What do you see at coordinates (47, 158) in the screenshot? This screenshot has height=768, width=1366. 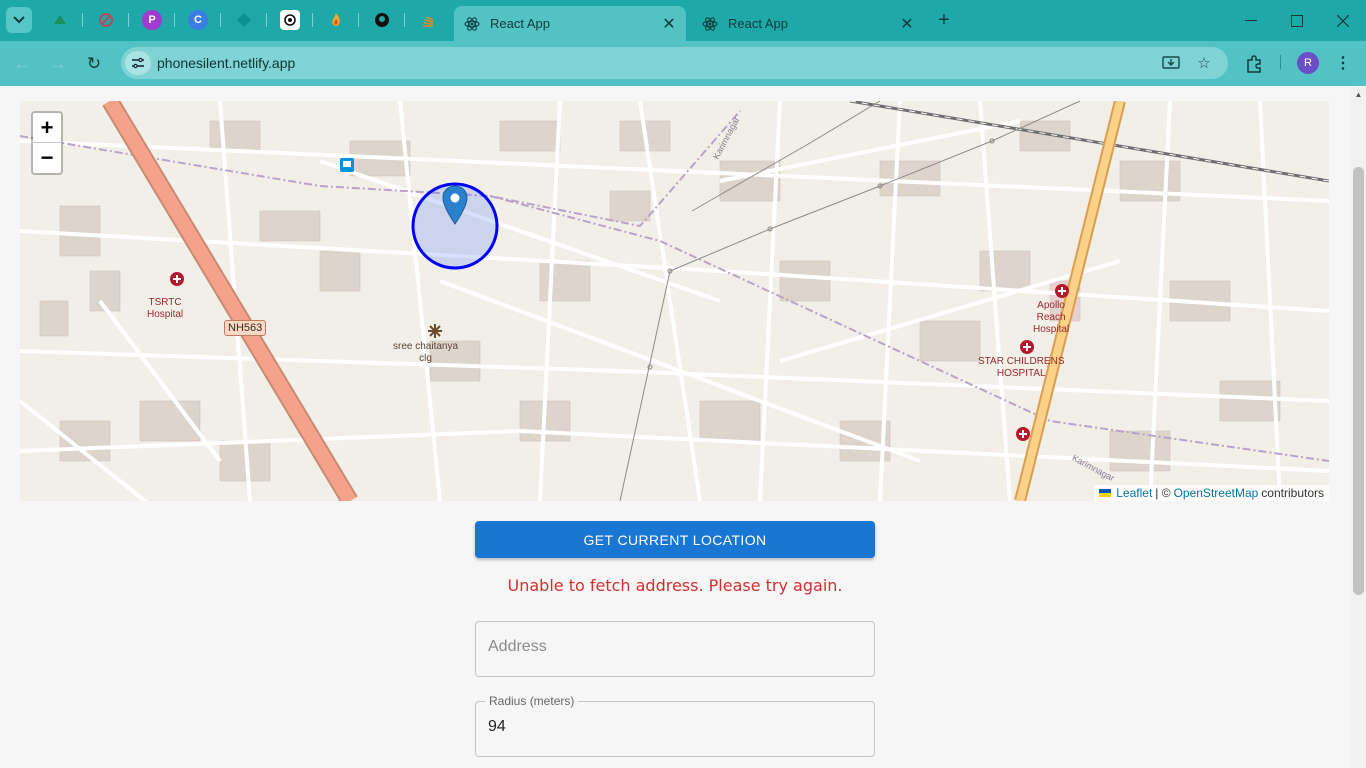 I see `zoom-out-button: −` at bounding box center [47, 158].